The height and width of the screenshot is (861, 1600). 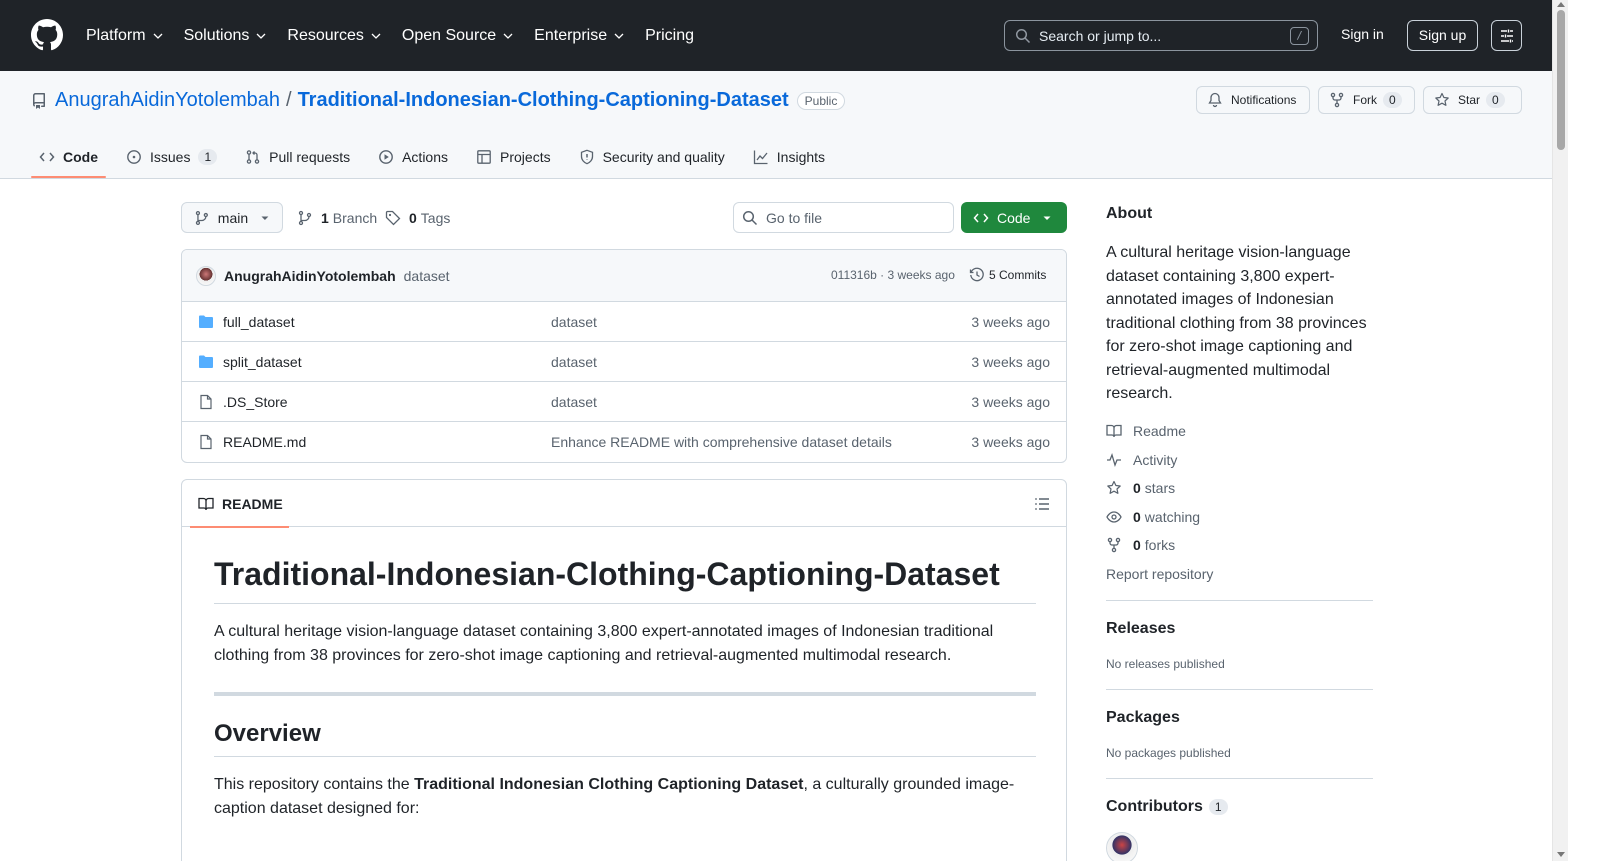 I want to click on commit-message-link: dataset, so click(x=427, y=276).